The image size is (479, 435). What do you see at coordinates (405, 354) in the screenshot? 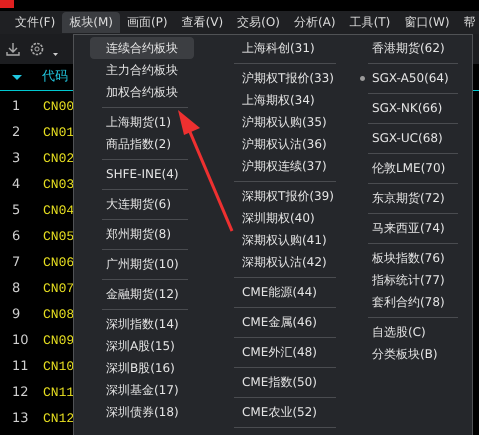
I see `menu-item: 分类板块(B)` at bounding box center [405, 354].